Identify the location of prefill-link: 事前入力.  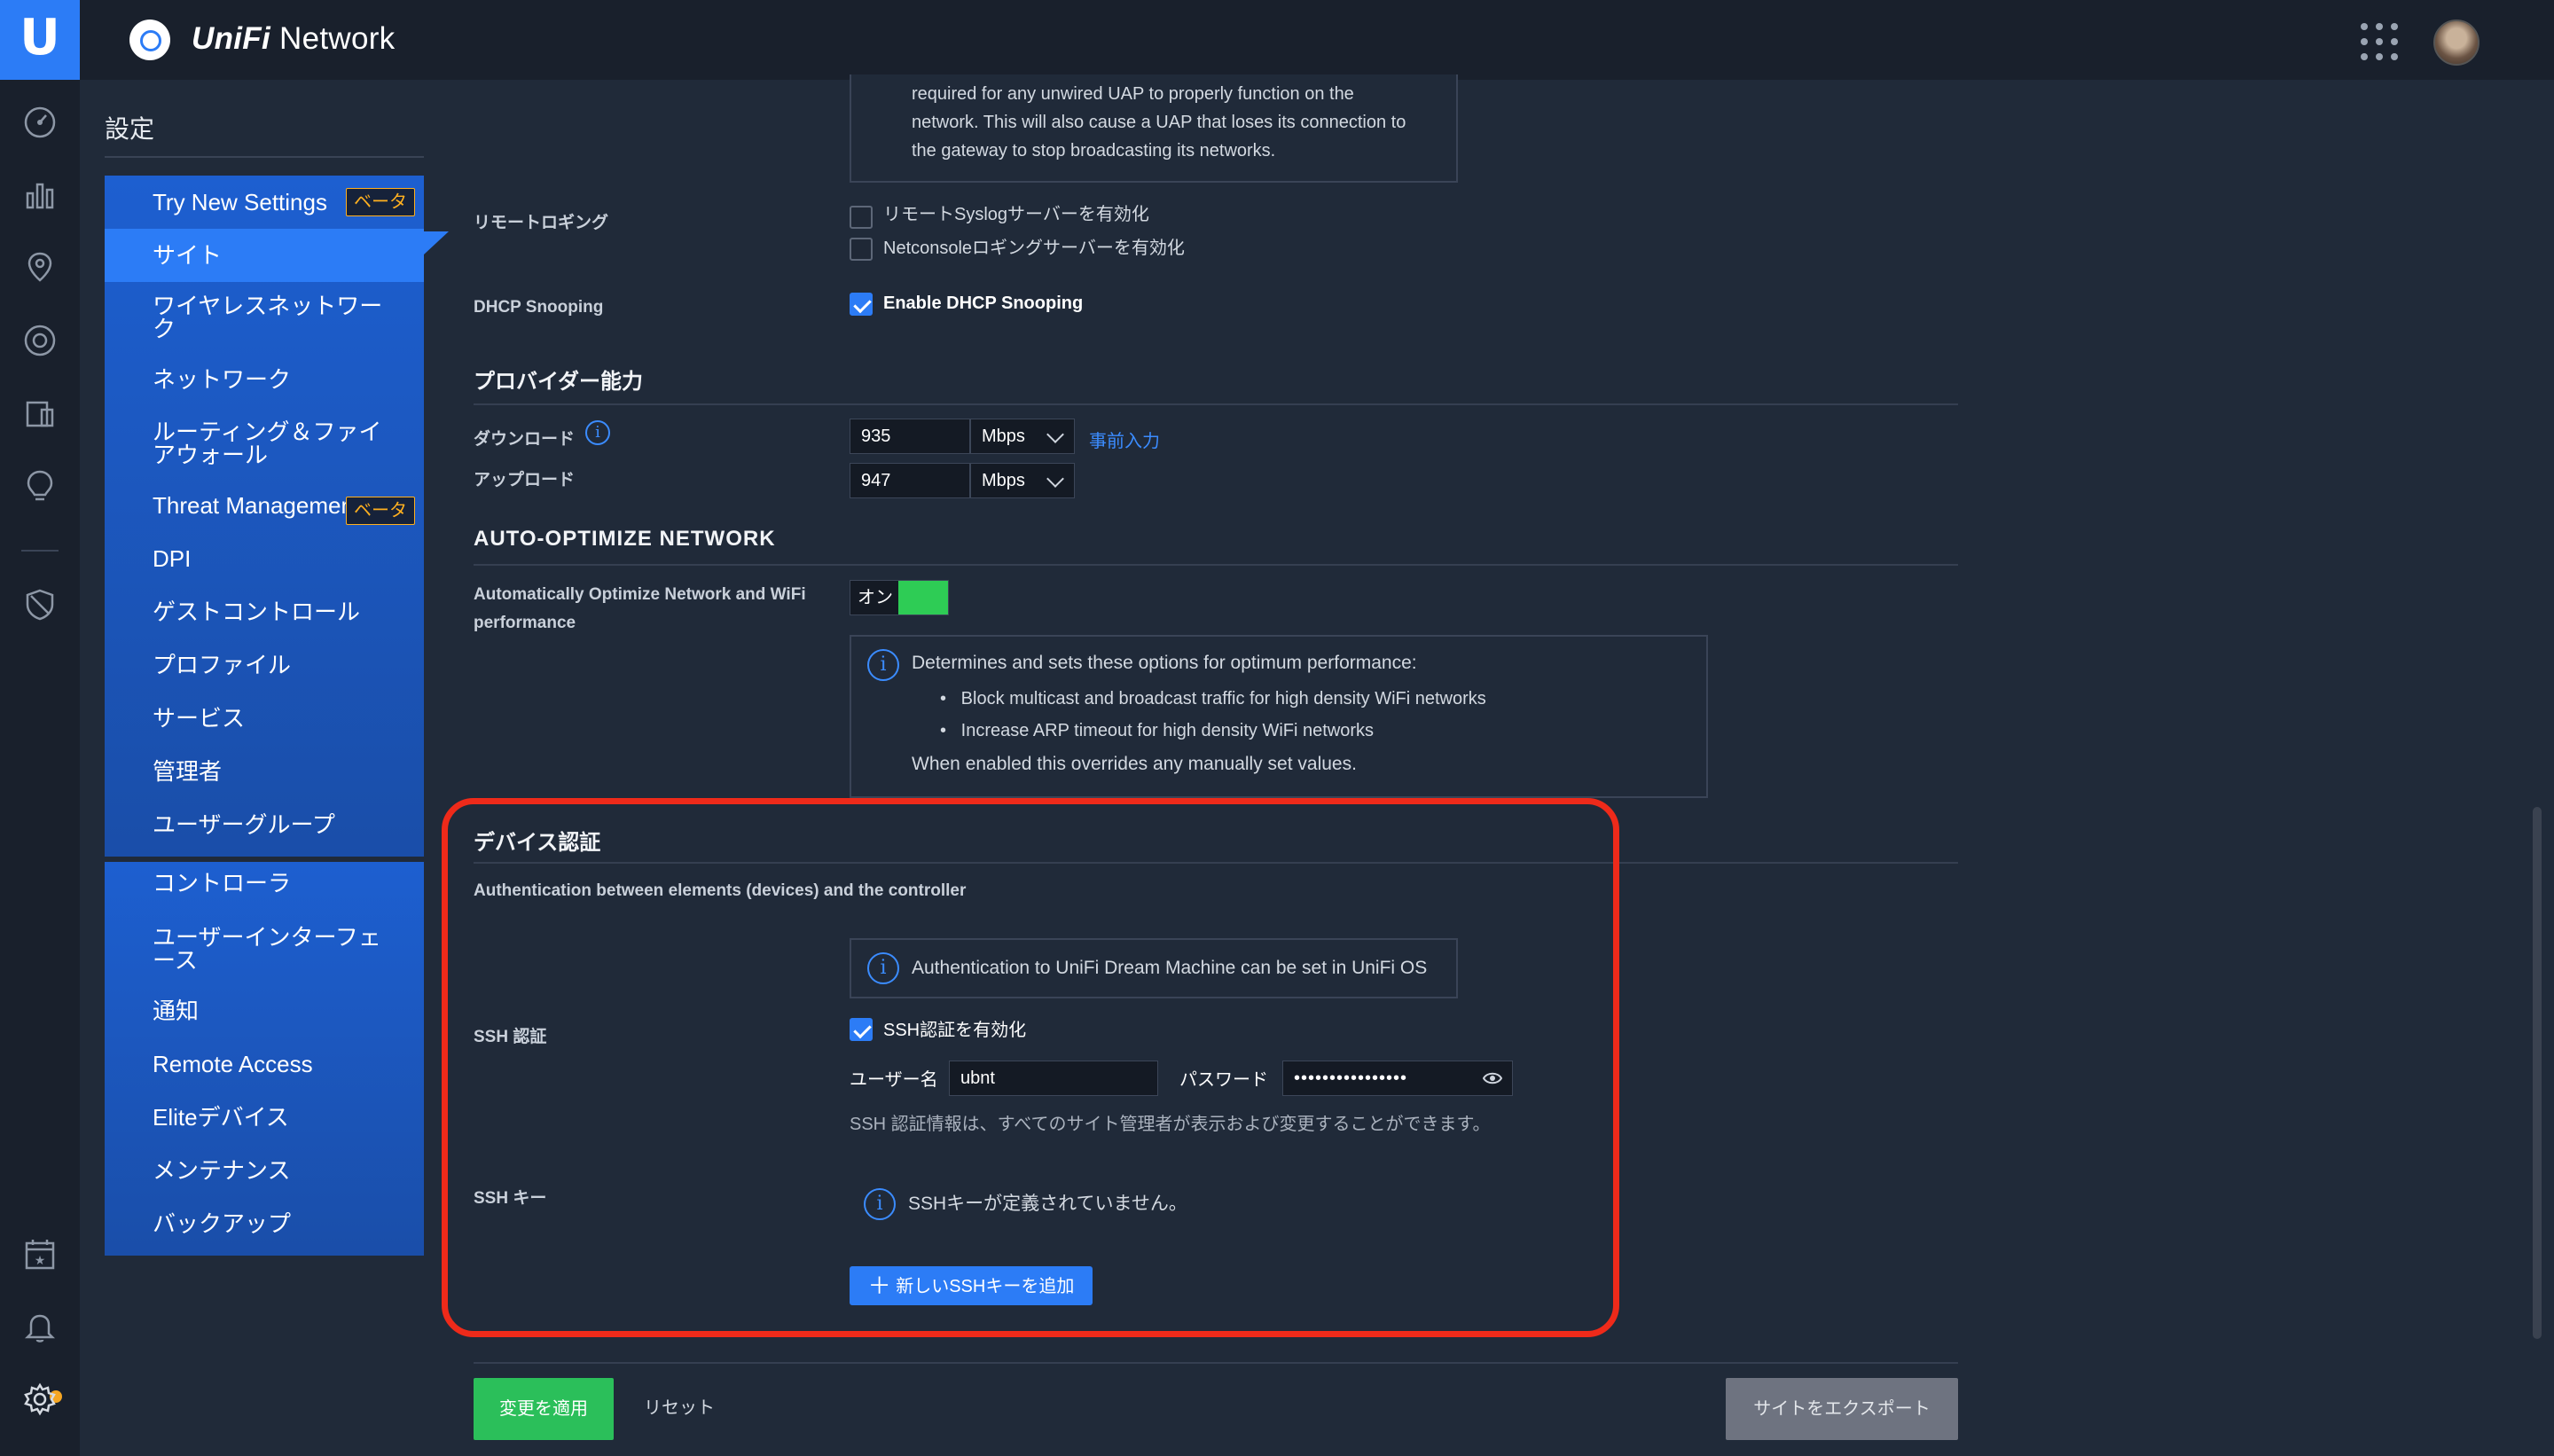
(1124, 439).